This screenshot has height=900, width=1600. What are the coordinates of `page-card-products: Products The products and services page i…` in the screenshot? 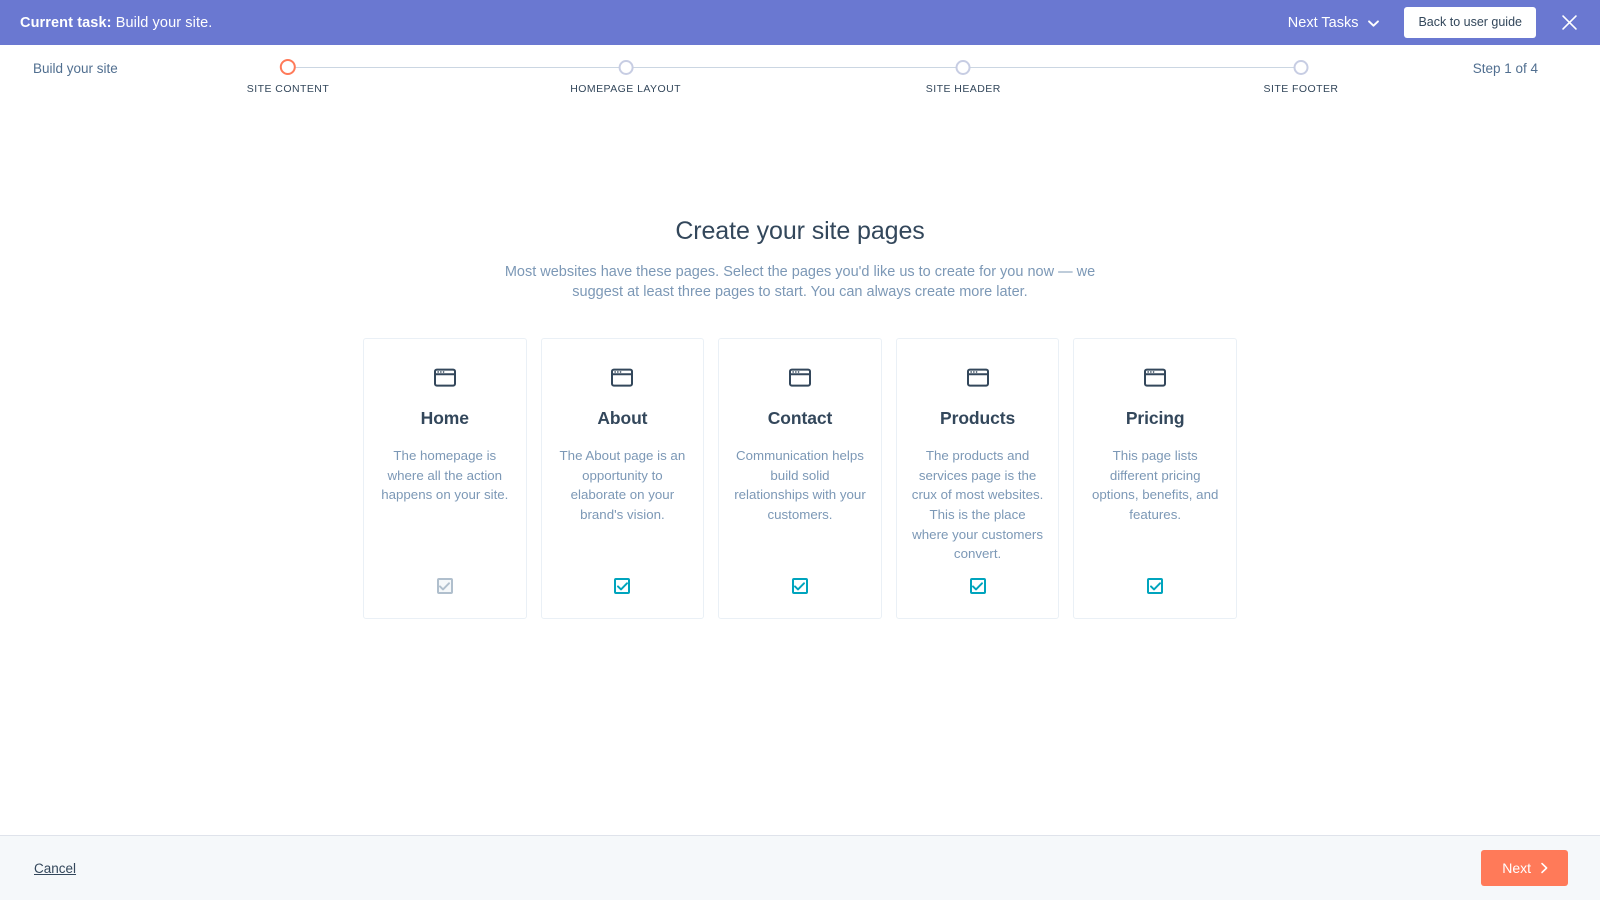 It's located at (977, 479).